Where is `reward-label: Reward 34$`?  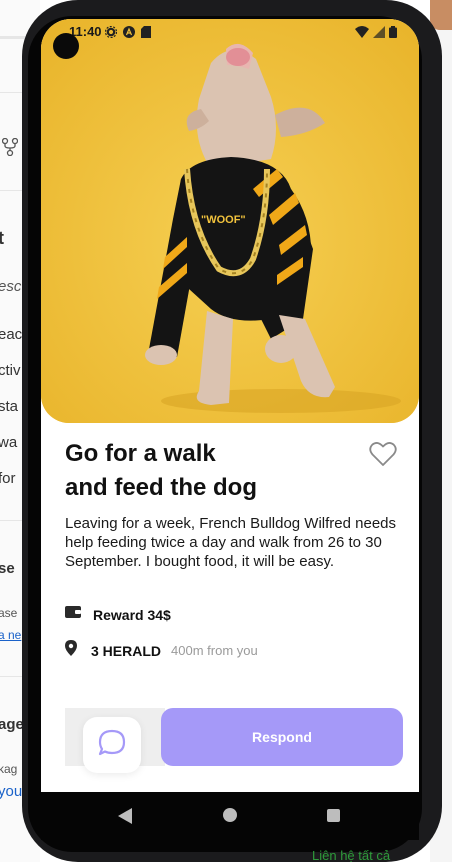
reward-label: Reward 34$ is located at coordinates (132, 614).